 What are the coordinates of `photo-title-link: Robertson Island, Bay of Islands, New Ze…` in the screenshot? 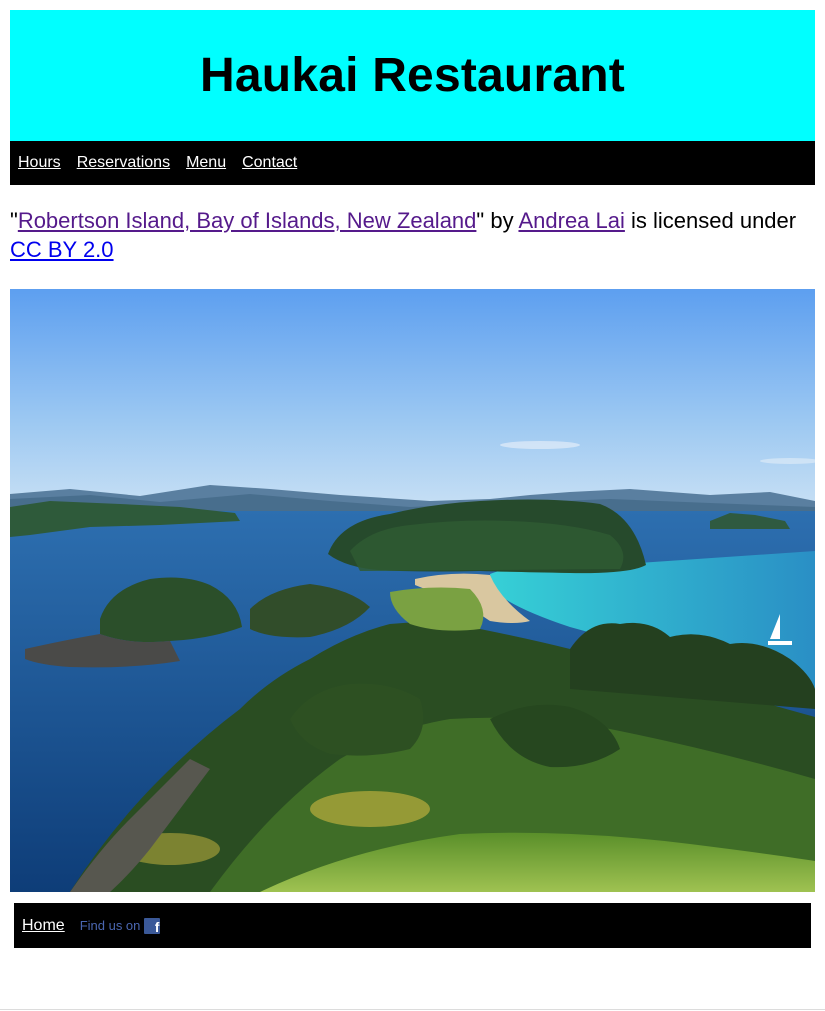 It's located at (247, 220).